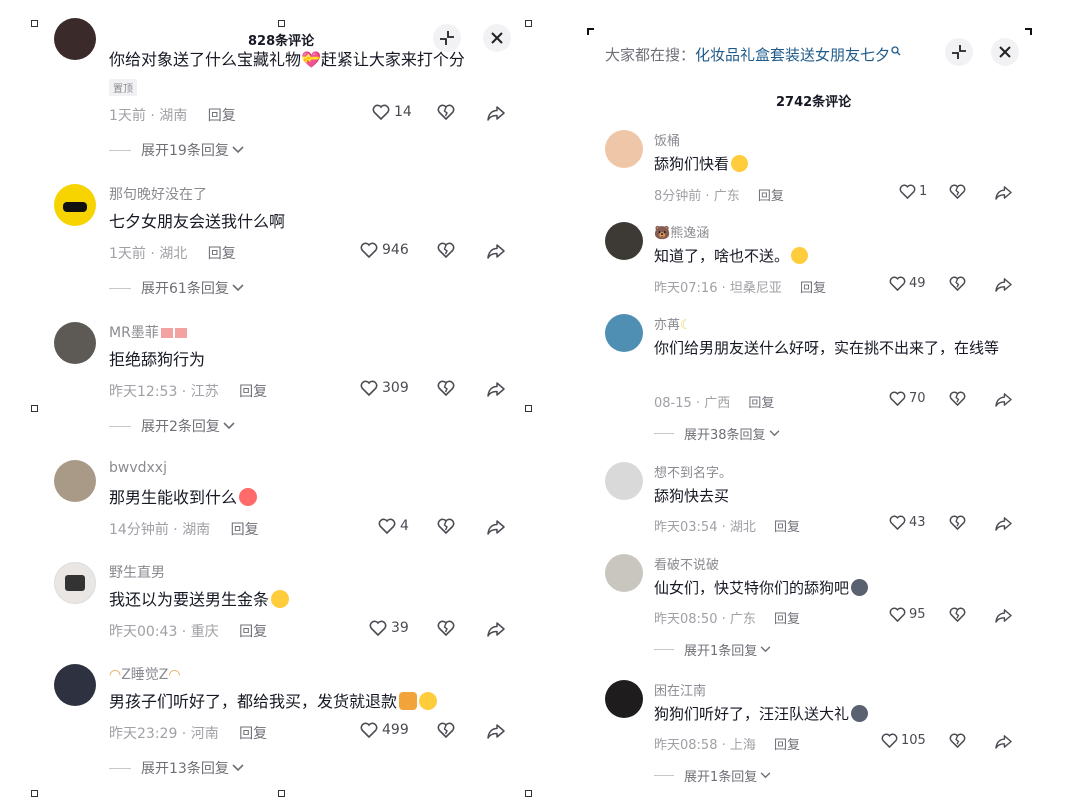  What do you see at coordinates (959, 52) in the screenshot?
I see `collapse-button` at bounding box center [959, 52].